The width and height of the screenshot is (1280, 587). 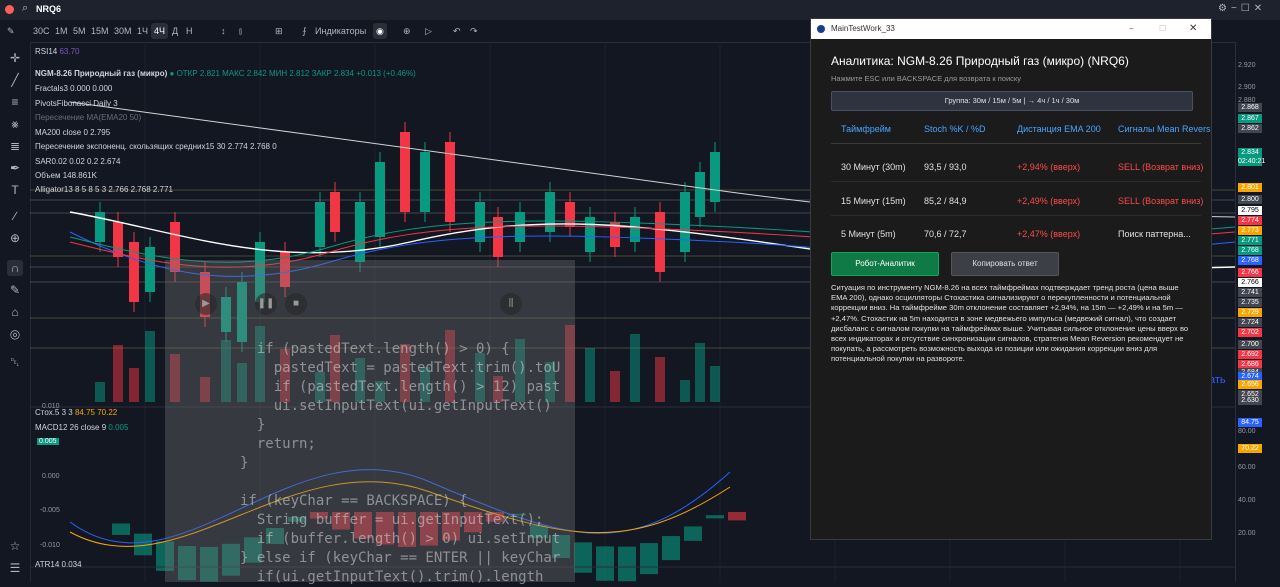 What do you see at coordinates (15, 102) in the screenshot?
I see `fib-icon: ≡` at bounding box center [15, 102].